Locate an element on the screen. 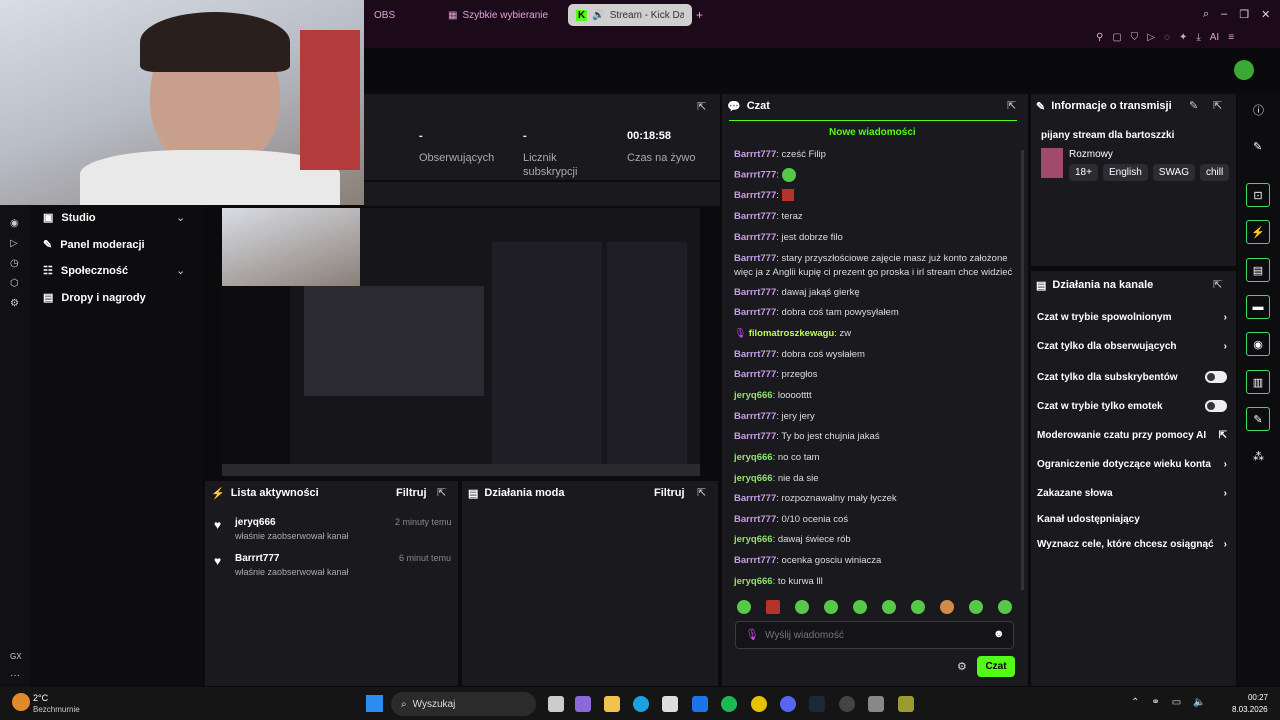 Image resolution: width=1280 pixels, height=720 pixels. action-sharing-channel: Kanał udostępniający is located at coordinates (1132, 519).